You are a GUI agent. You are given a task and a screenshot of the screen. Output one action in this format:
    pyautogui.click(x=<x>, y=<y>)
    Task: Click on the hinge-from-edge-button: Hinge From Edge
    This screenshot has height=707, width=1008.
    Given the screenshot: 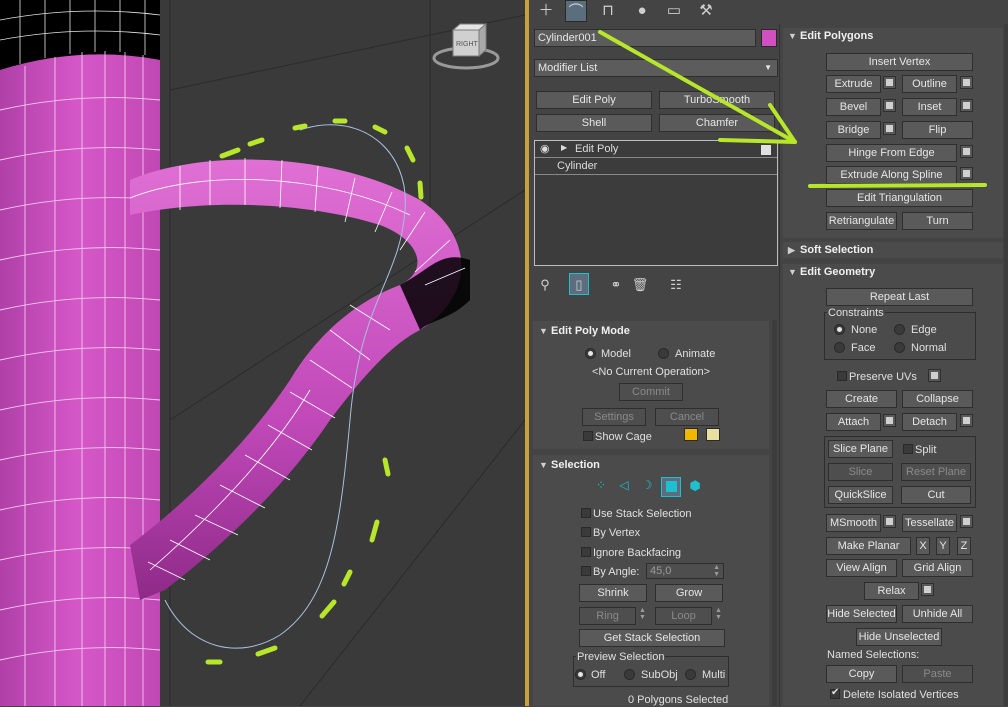 What is the action you would take?
    pyautogui.click(x=891, y=153)
    